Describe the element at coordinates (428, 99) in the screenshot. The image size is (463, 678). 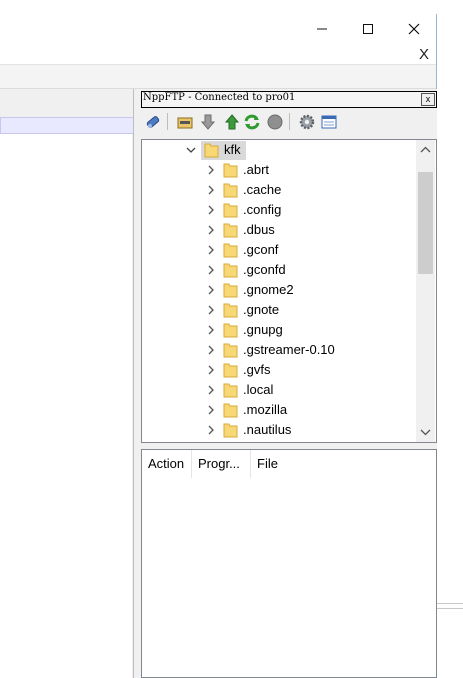
I see `nppftp-close-button: x` at that location.